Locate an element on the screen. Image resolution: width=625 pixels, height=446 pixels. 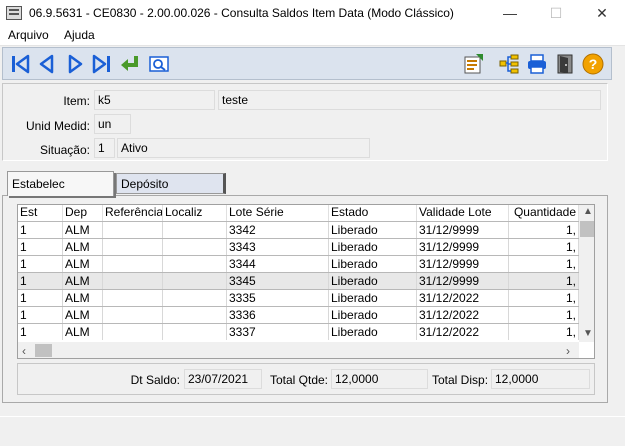
col-dep-header: Dep is located at coordinates (83, 213).